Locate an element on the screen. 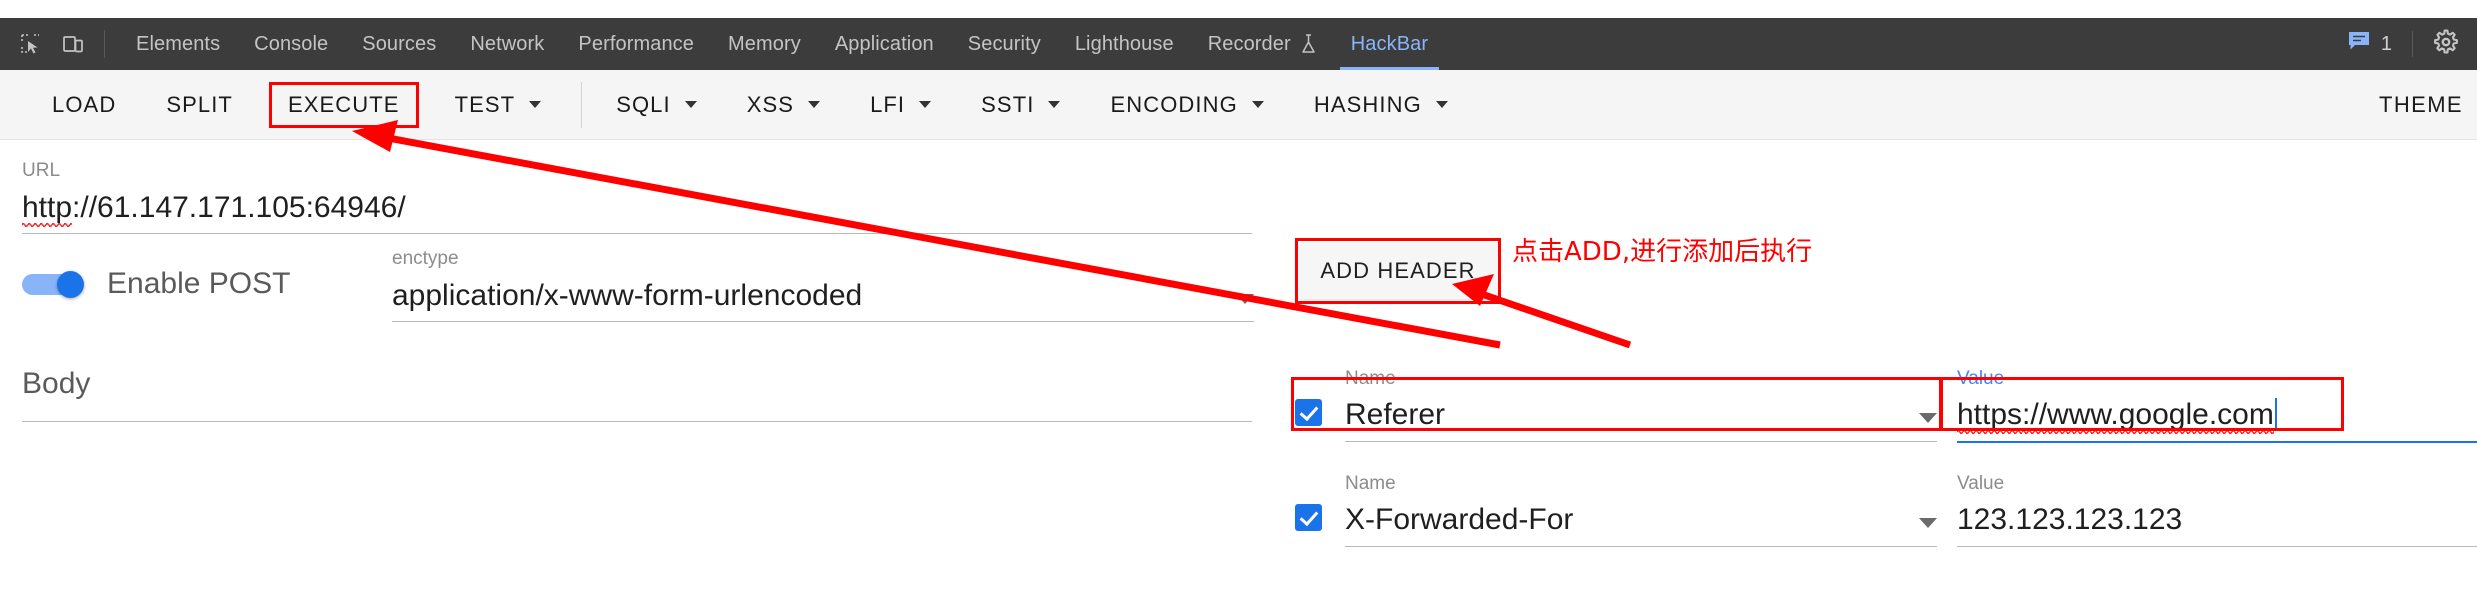 The height and width of the screenshot is (603, 2477). xss-dropdown-button: XSS is located at coordinates (783, 105).